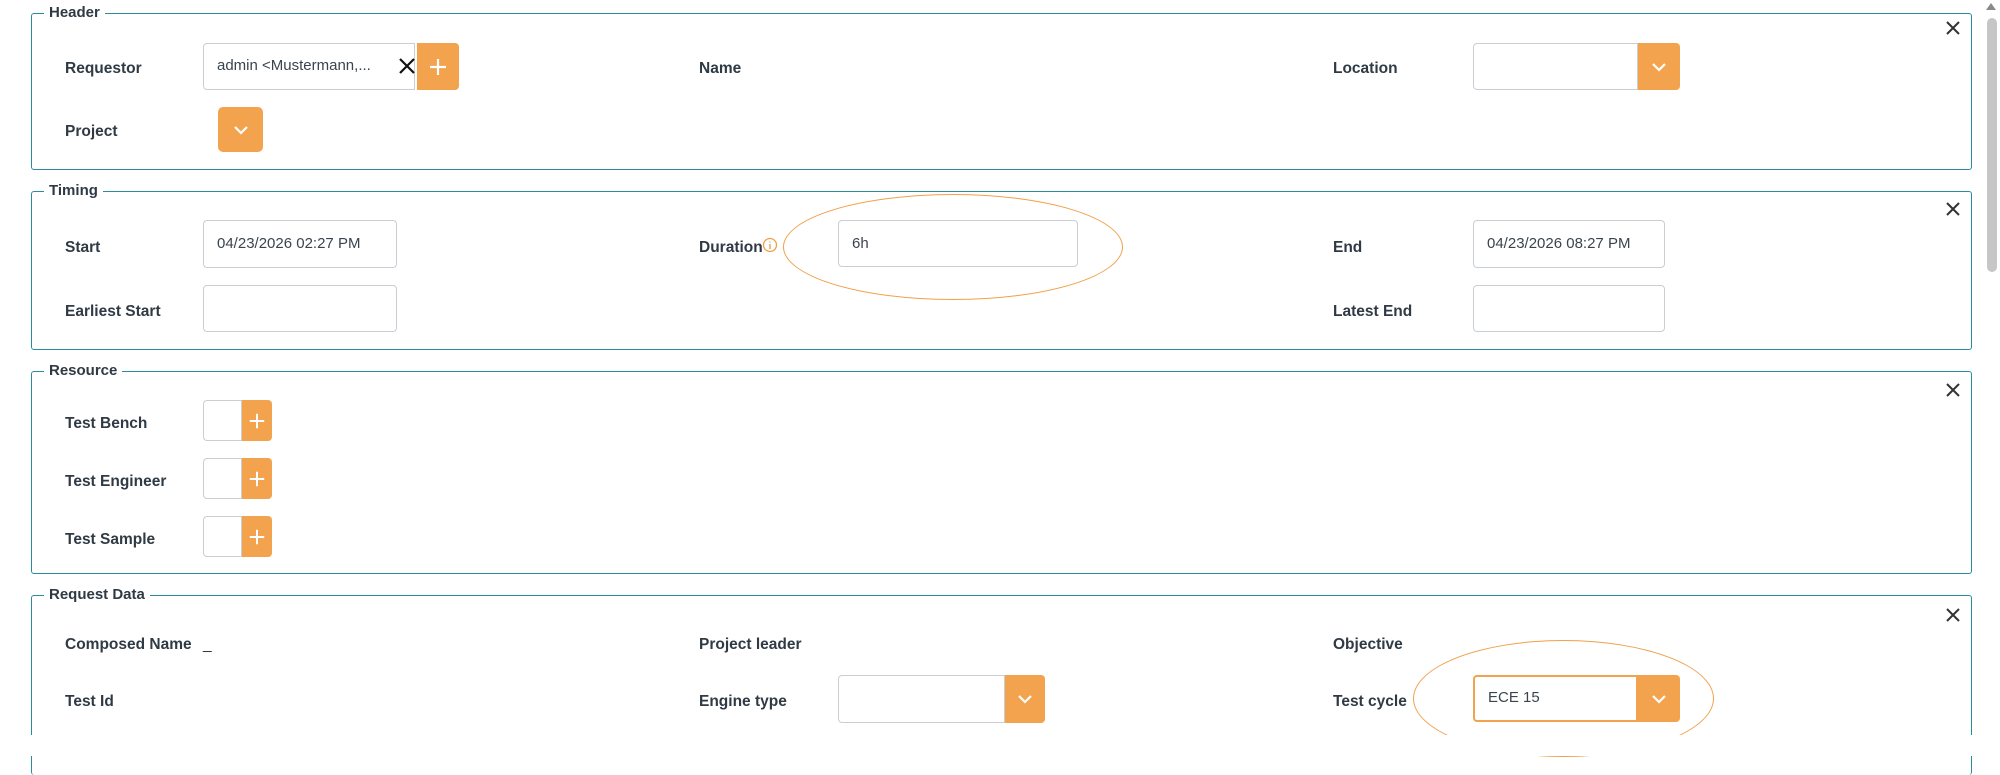 This screenshot has height=775, width=2000. Describe the element at coordinates (222, 478) in the screenshot. I see `test-engineer-field` at that location.